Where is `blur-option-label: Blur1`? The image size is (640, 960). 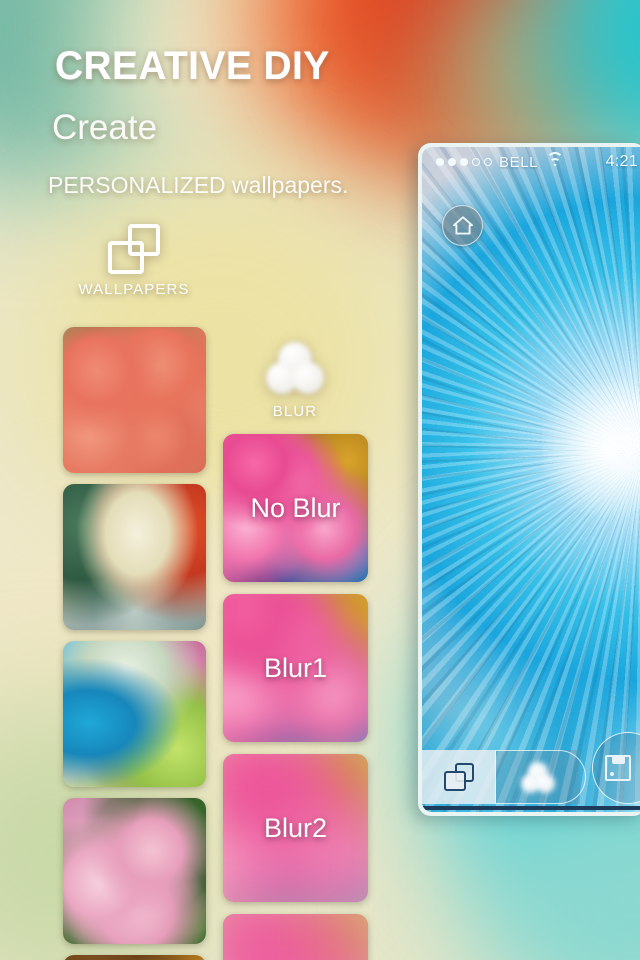
blur-option-label: Blur1 is located at coordinates (295, 667).